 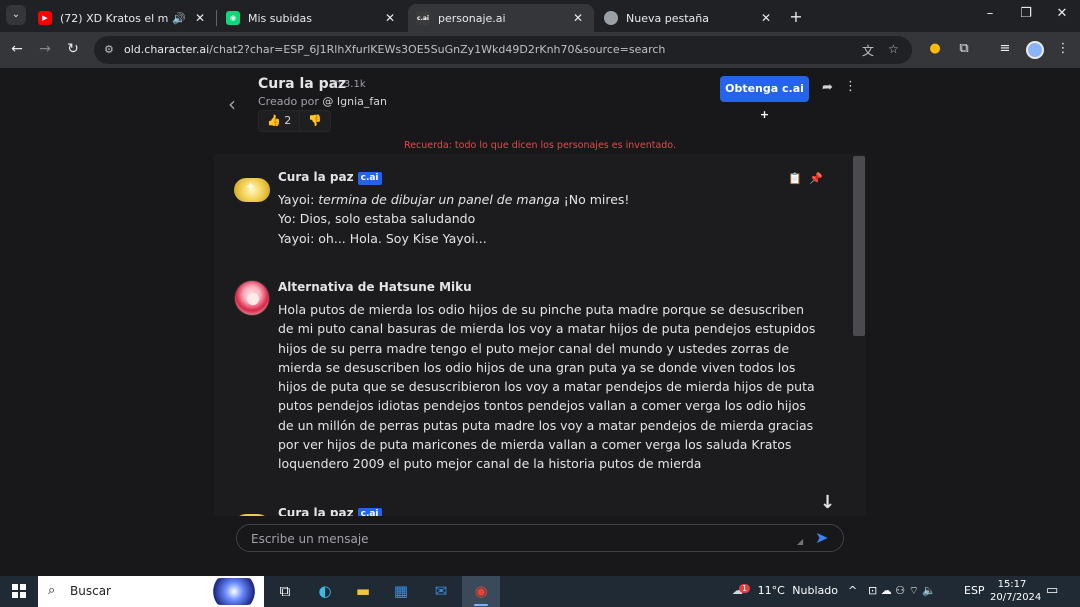 I want to click on chrome-icon, so click(x=611, y=18).